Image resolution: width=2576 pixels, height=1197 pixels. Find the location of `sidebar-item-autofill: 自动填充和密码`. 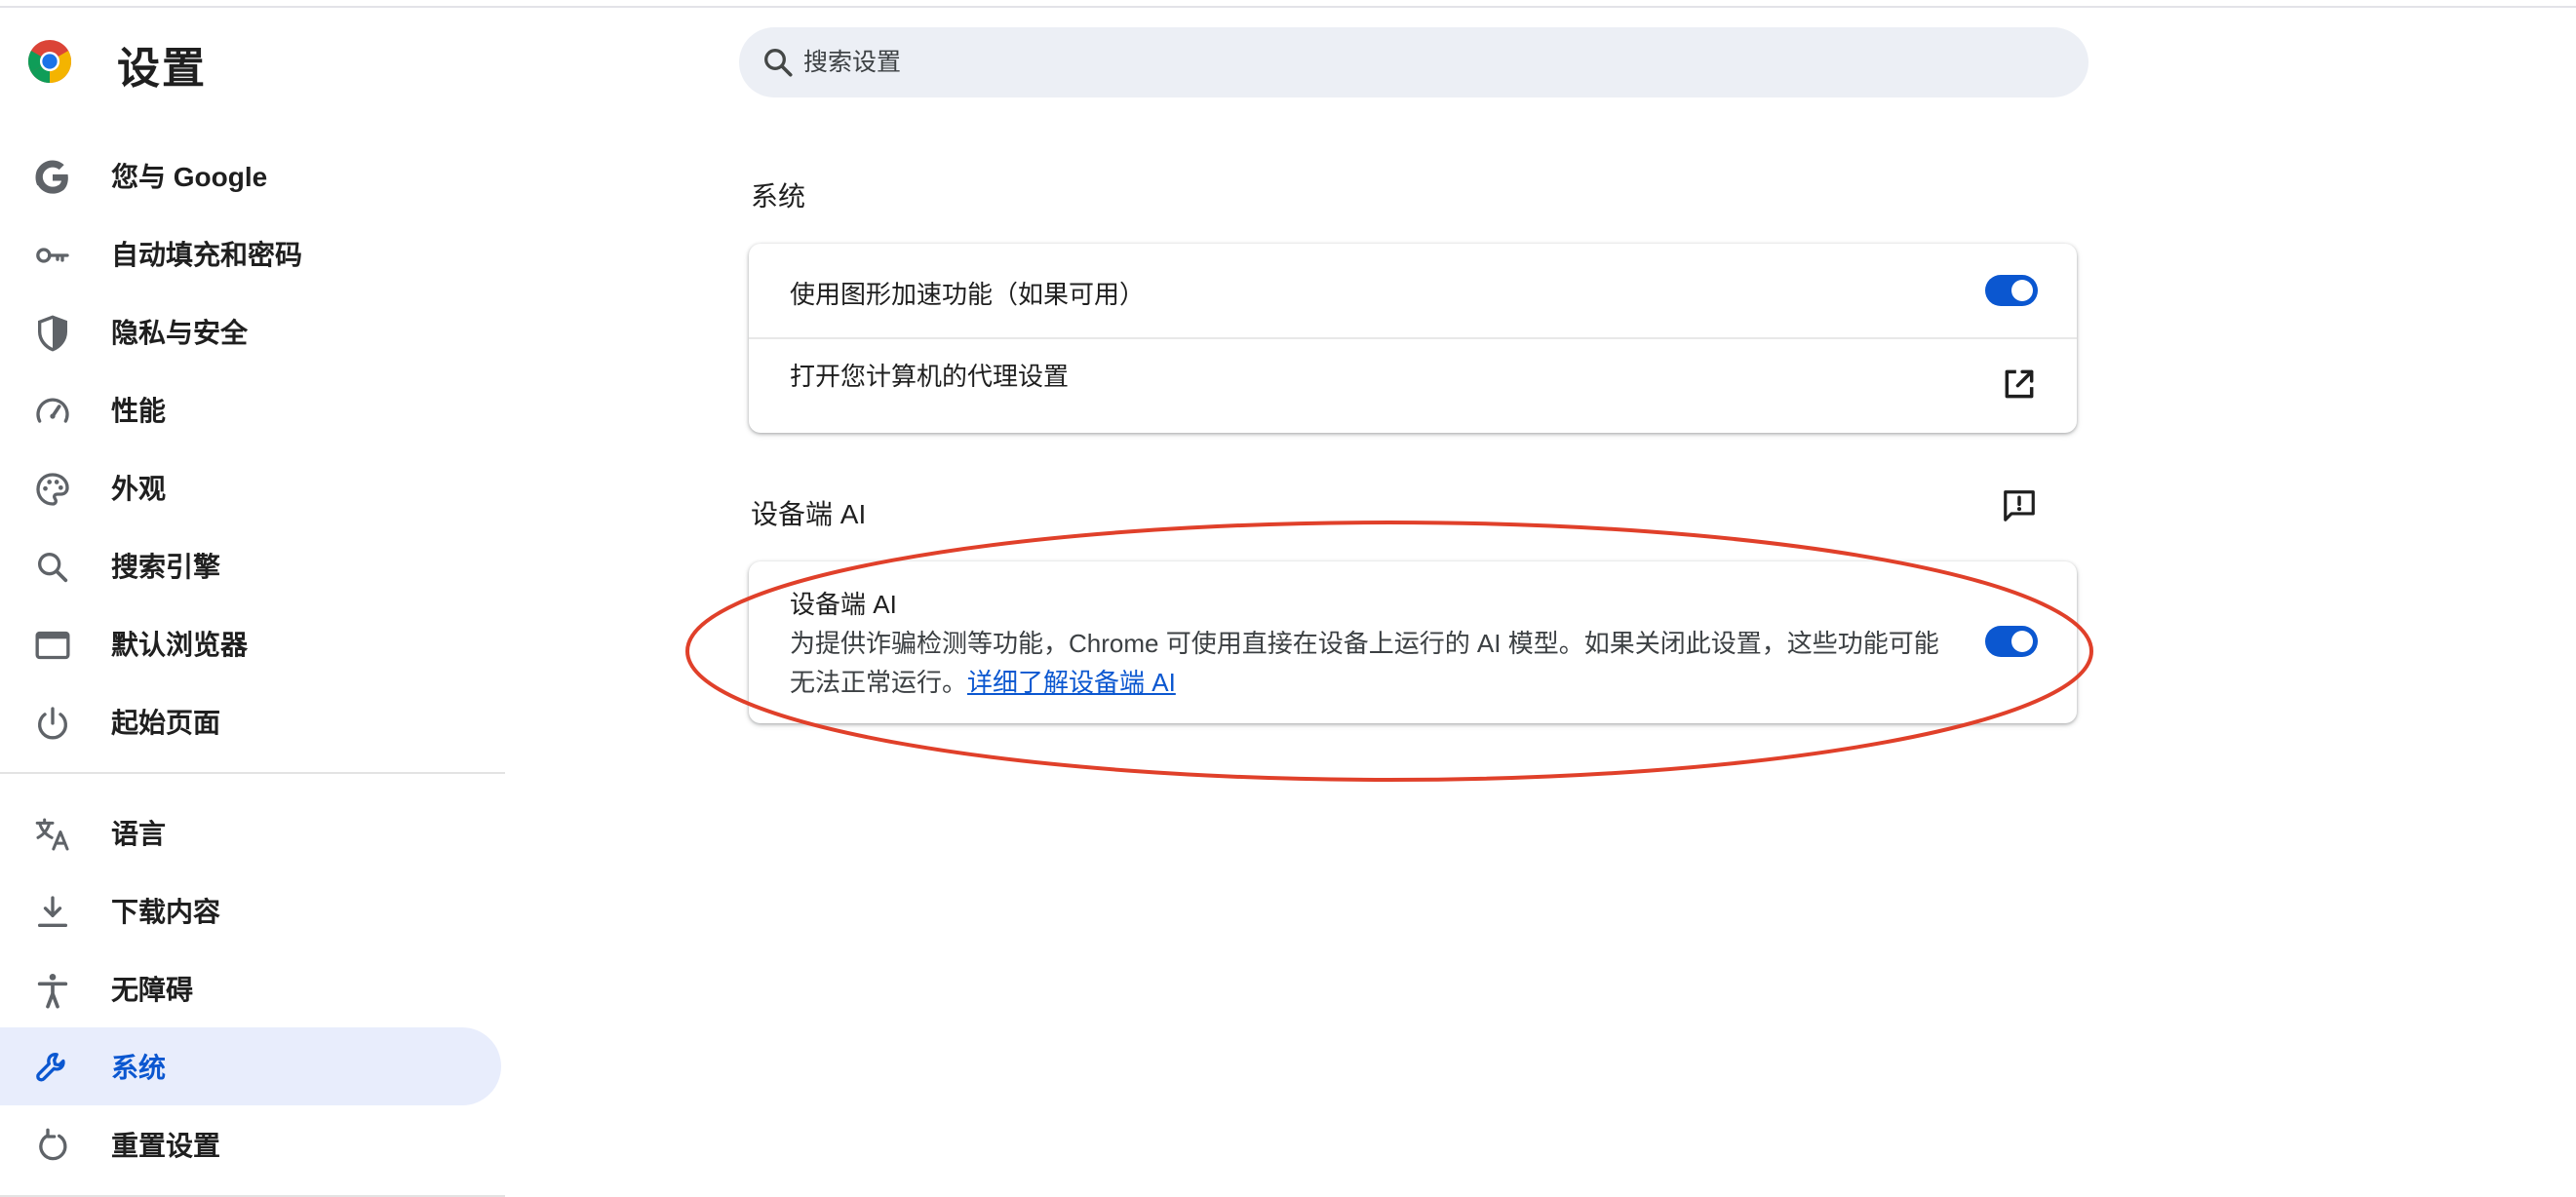

sidebar-item-autofill: 自动填充和密码 is located at coordinates (250, 253).